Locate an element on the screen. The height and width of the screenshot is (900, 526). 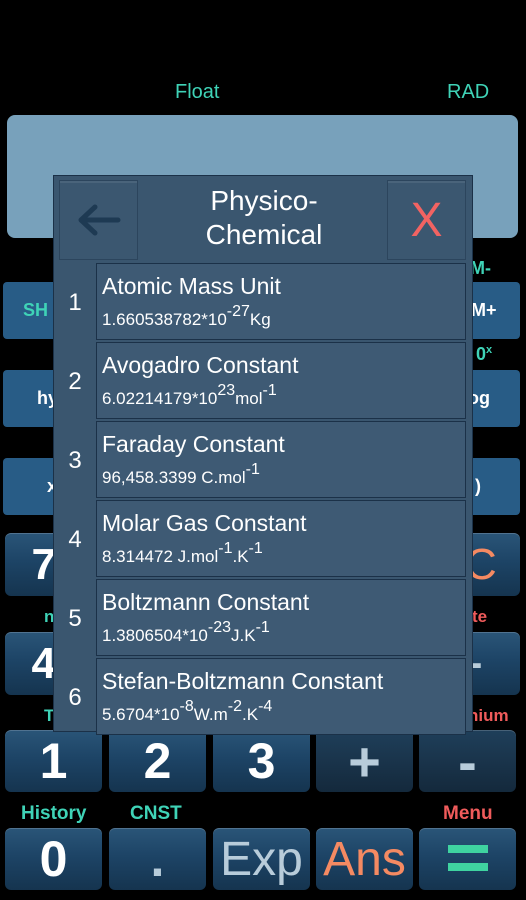
clear-button: C is located at coordinates (492, 564).